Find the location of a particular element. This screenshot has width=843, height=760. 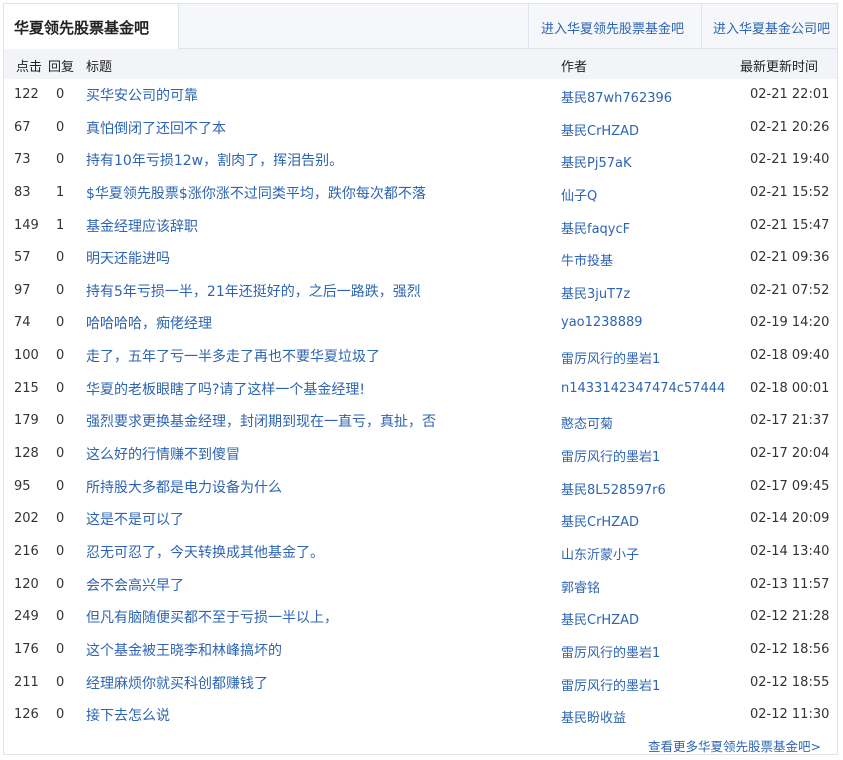

author-link: yao1238889 is located at coordinates (602, 322).